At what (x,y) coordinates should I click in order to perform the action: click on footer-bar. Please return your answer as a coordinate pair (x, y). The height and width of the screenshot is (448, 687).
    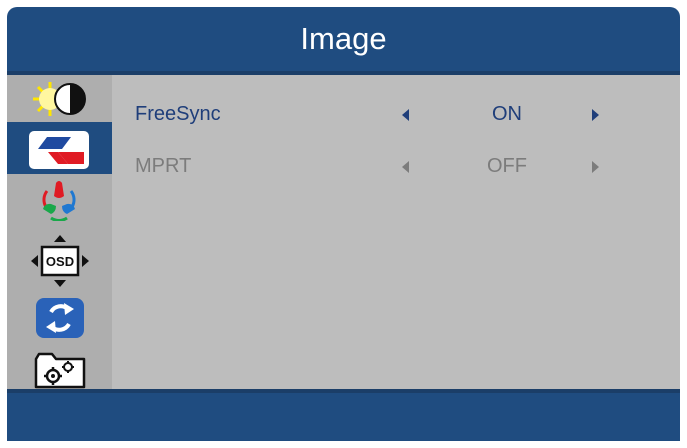
    Looking at the image, I should click on (343, 417).